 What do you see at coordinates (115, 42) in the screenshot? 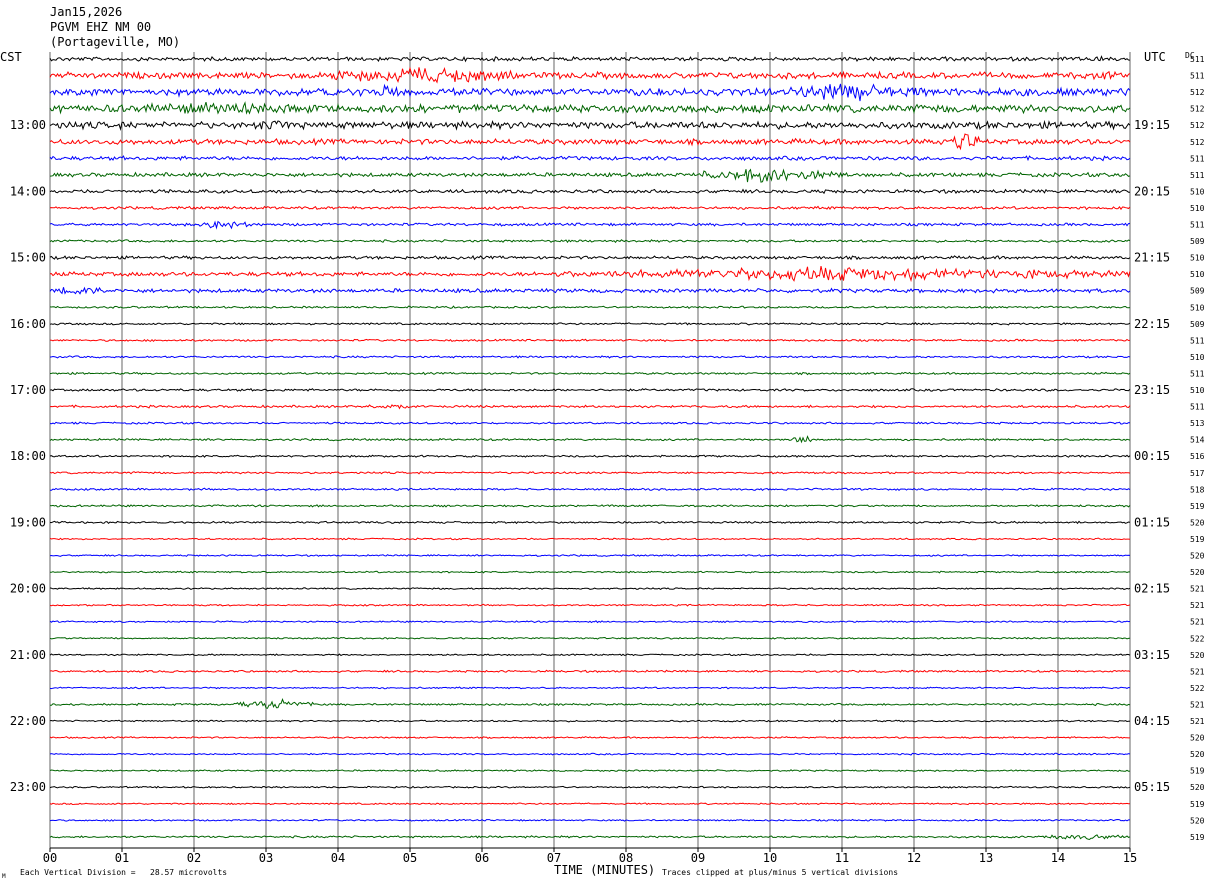
I see `location-label: (Portageville, MO)` at bounding box center [115, 42].